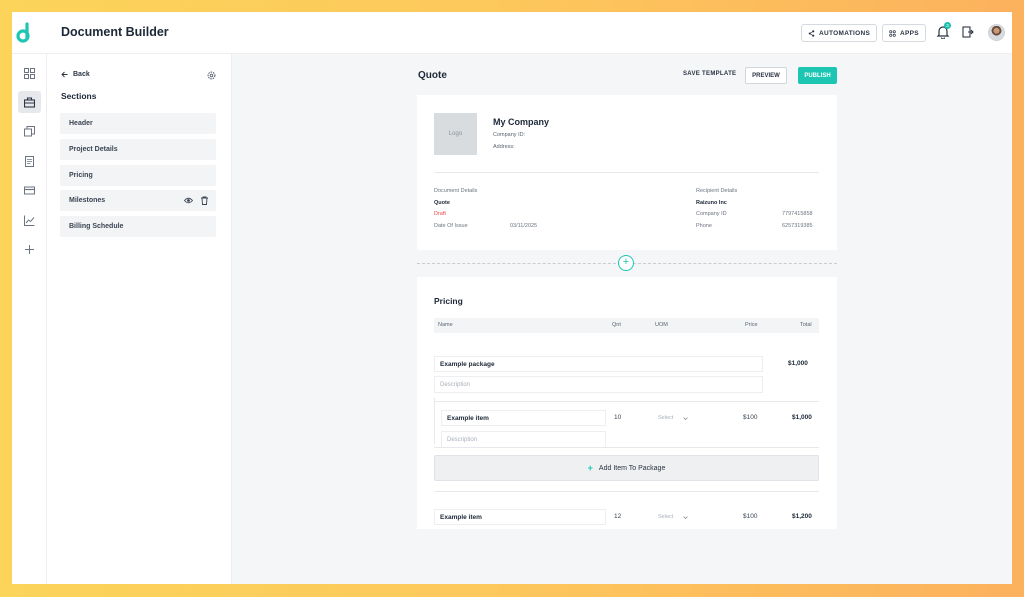  I want to click on package-item-uom-select: Select, so click(673, 418).